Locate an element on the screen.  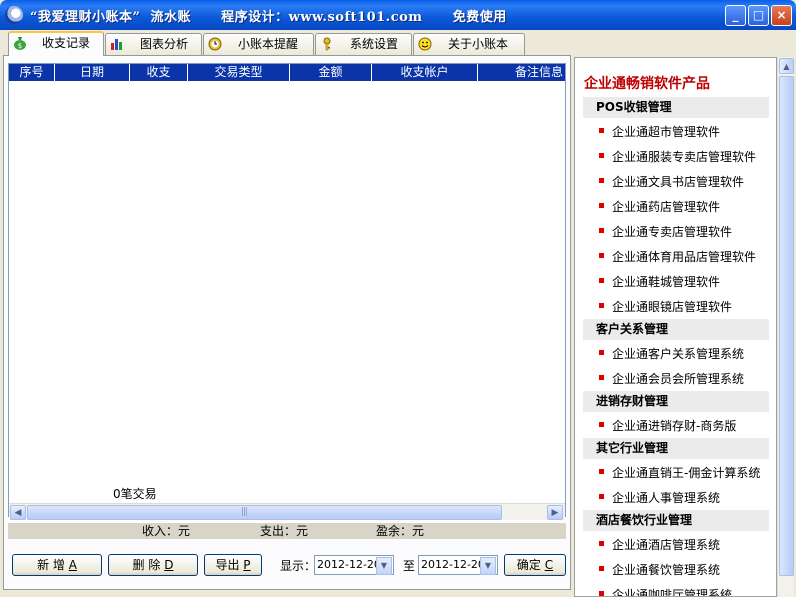
column-header-index: 序号 is located at coordinates (32, 72).